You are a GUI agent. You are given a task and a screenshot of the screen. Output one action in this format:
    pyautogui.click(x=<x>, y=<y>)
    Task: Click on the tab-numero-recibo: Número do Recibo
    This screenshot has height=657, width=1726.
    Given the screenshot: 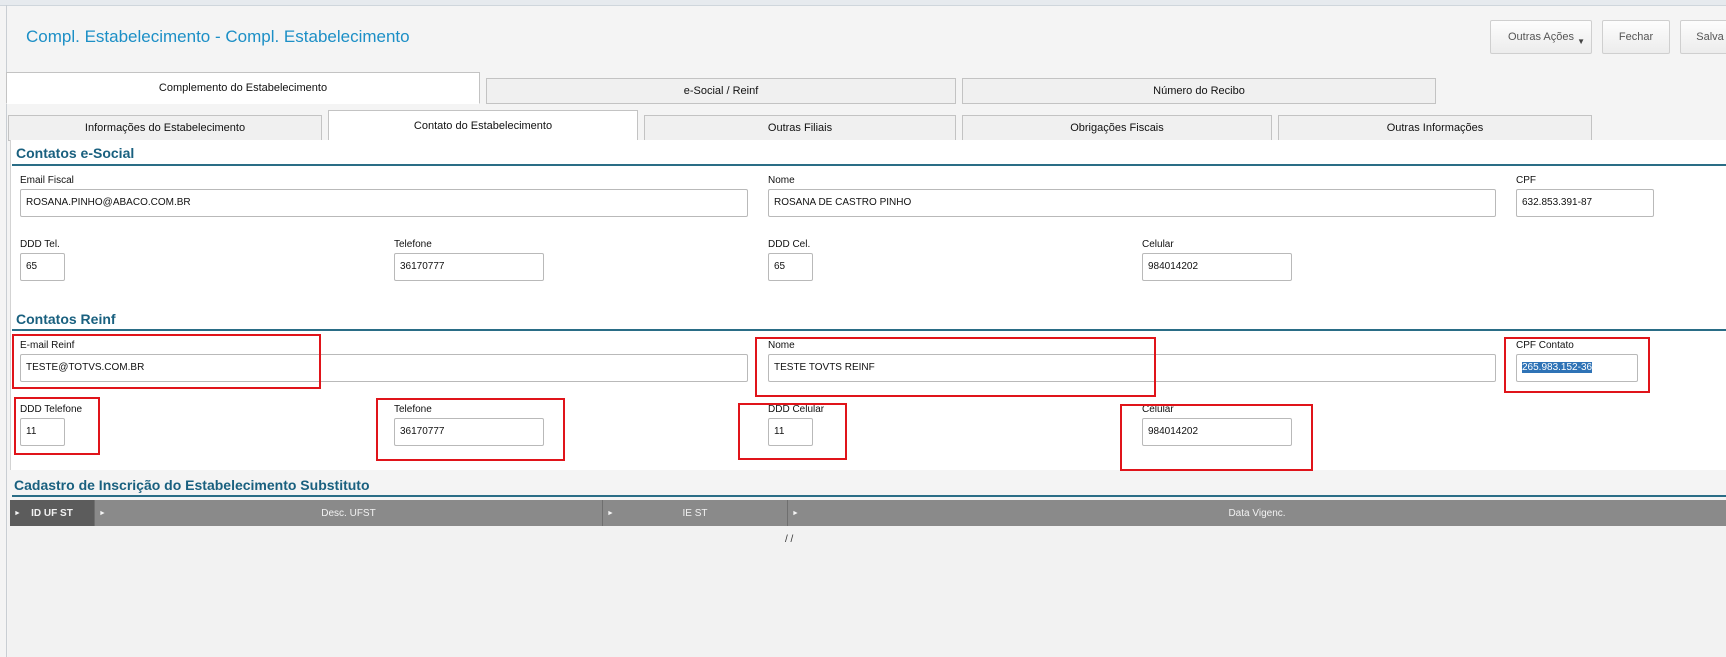 What is the action you would take?
    pyautogui.click(x=1199, y=91)
    